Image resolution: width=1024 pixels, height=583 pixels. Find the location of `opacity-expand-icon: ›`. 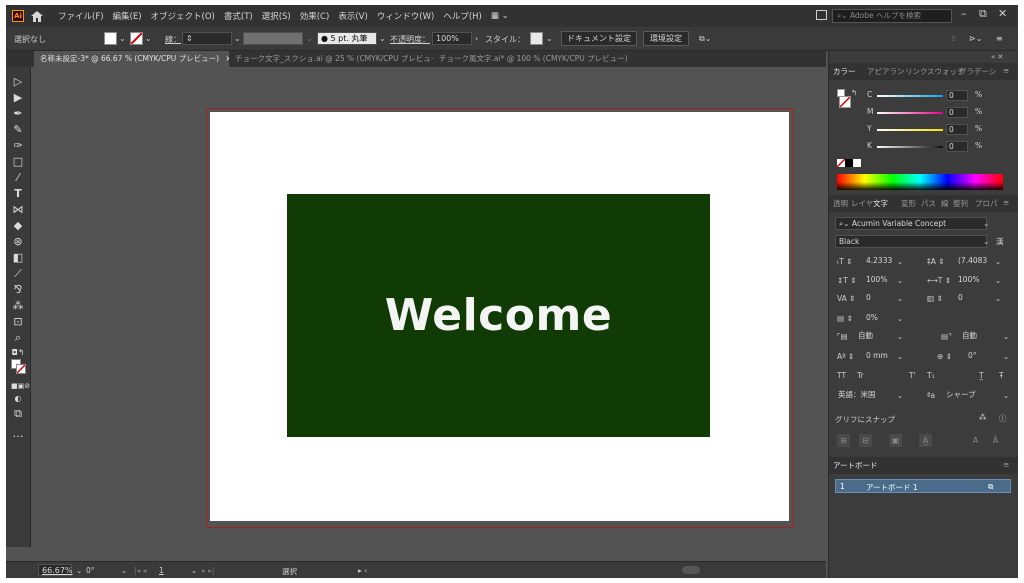

opacity-expand-icon: › is located at coordinates (476, 38).